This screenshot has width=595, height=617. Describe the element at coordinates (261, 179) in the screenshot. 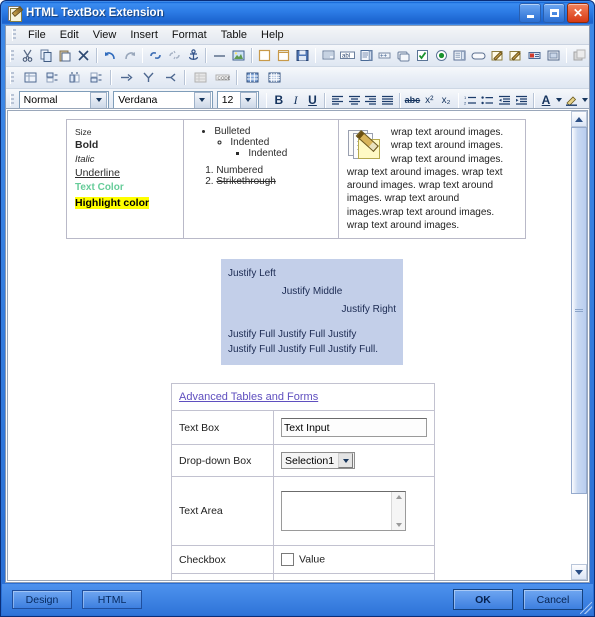

I see `lists-cell: Bulleted Indented Indented` at that location.